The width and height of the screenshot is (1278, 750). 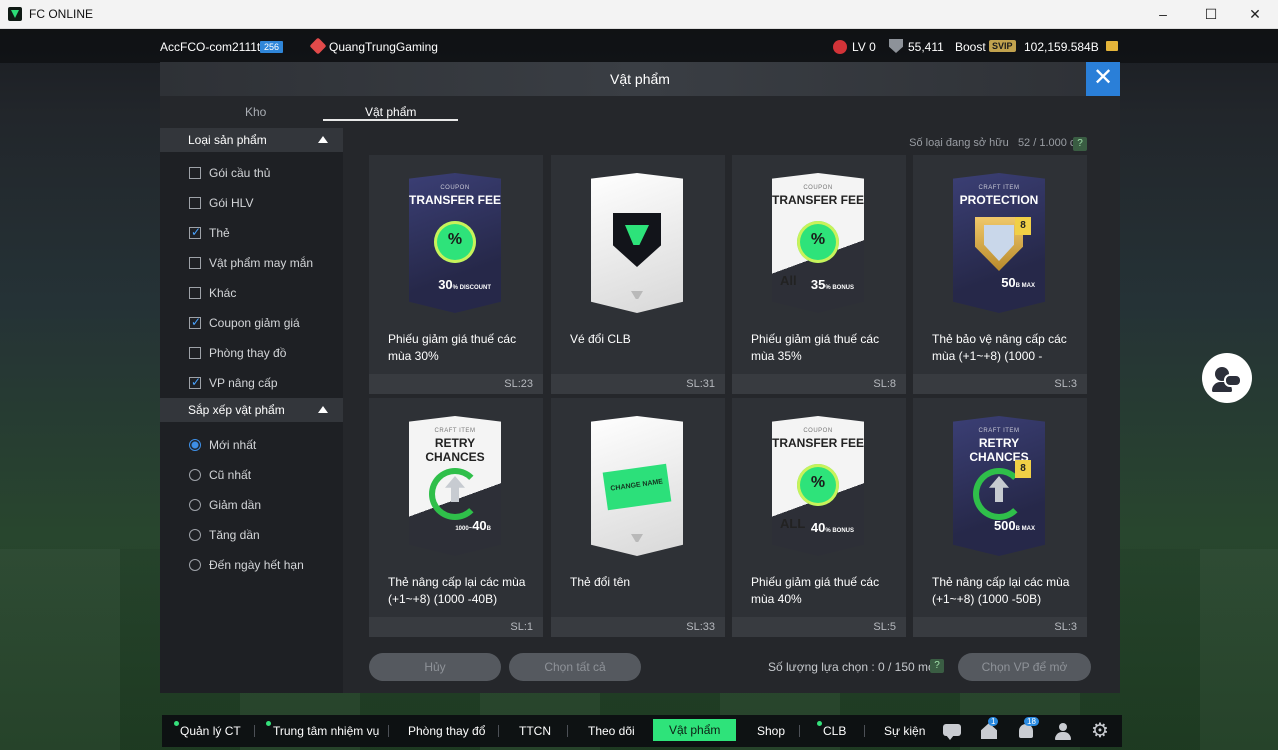 I want to click on minimize-button: –, so click(x=1163, y=14).